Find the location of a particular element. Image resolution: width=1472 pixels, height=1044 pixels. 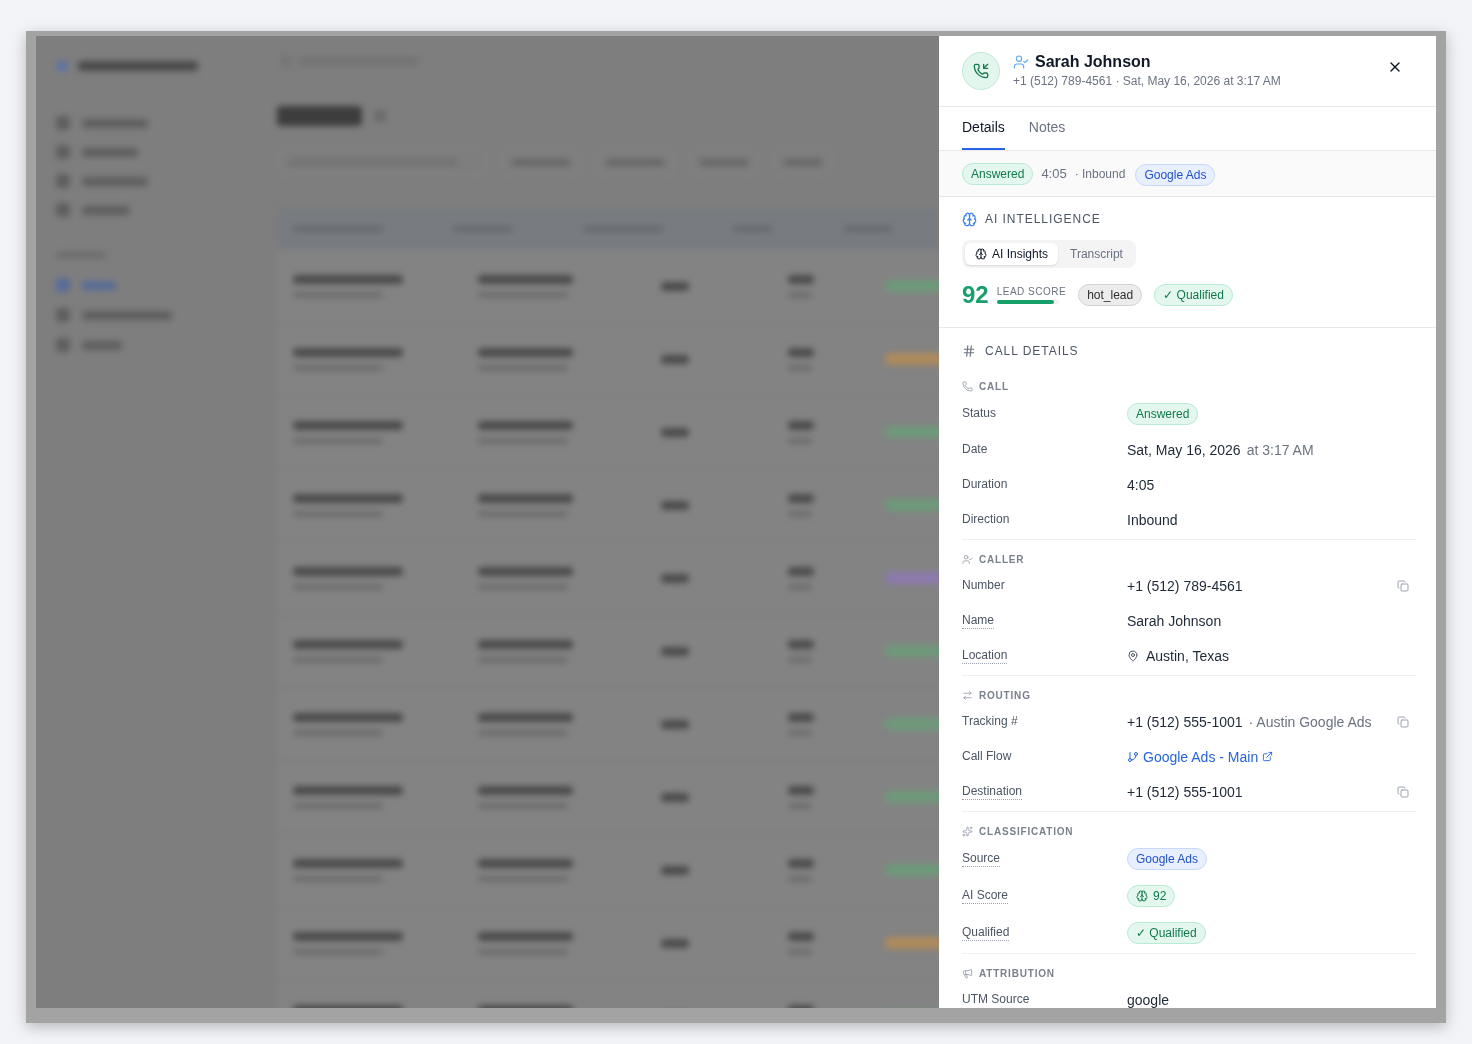

field-value: Sat, May 16, 2026 is located at coordinates (1184, 449).